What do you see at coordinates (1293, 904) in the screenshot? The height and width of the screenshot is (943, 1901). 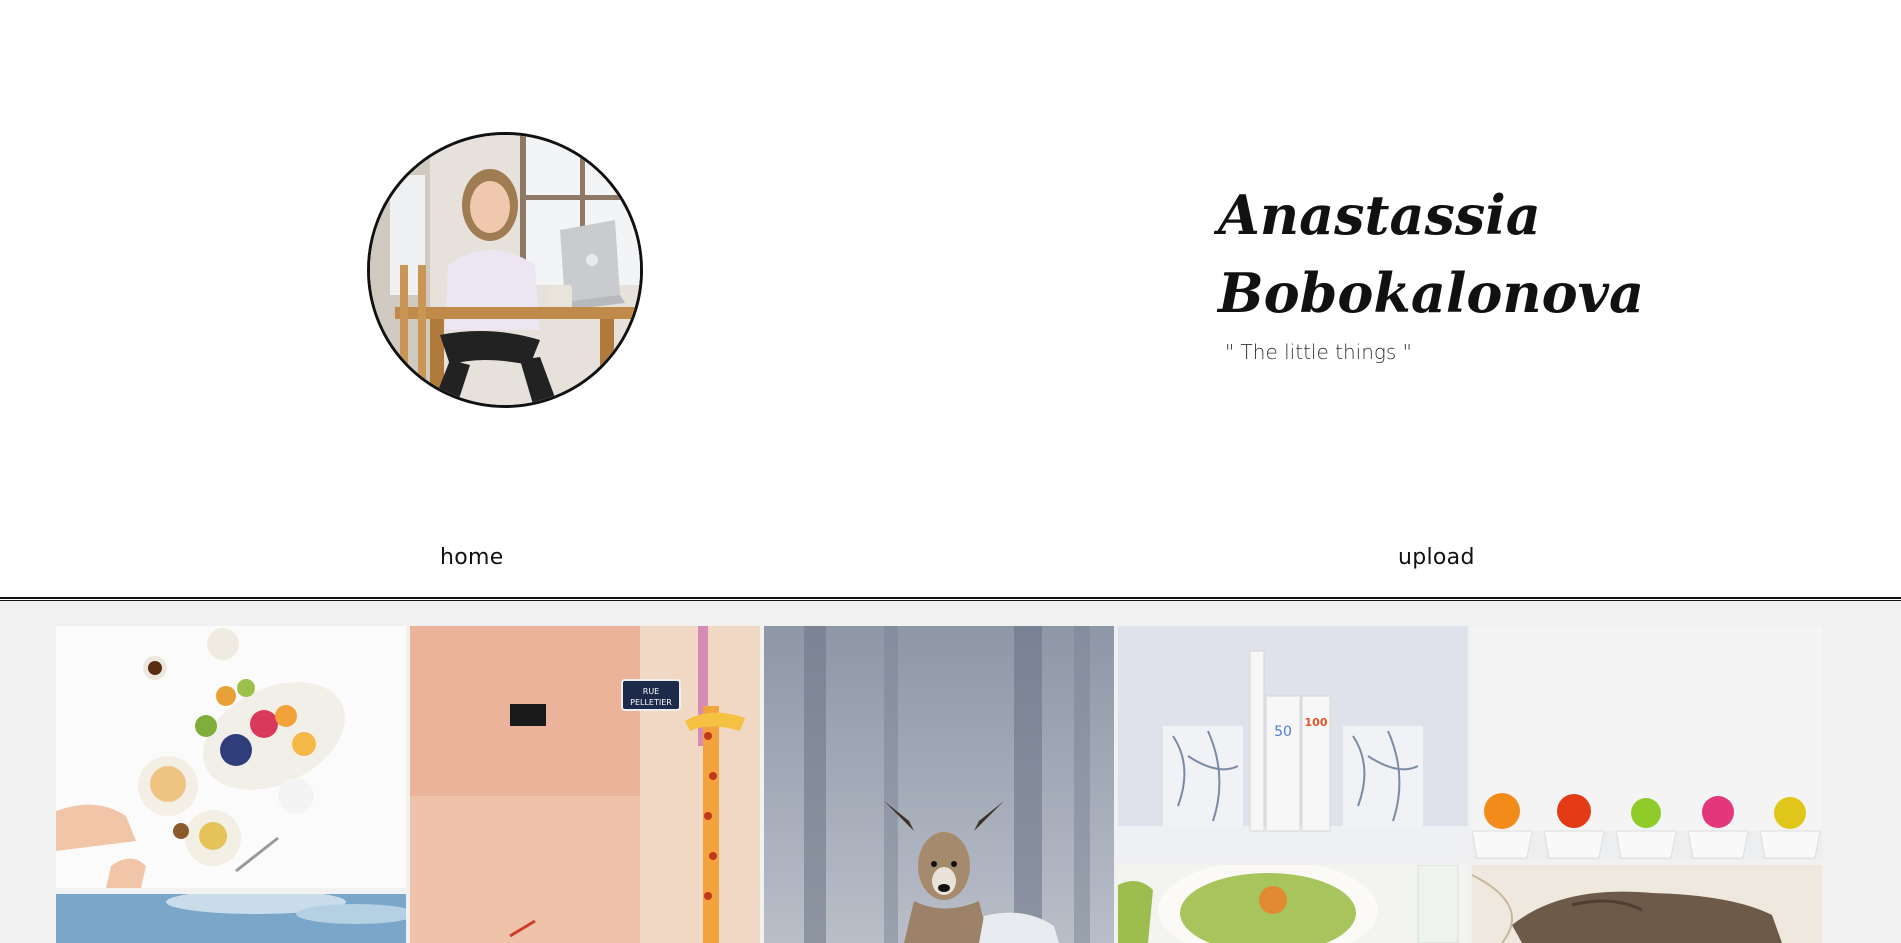 I see `gallery-photo-soup` at bounding box center [1293, 904].